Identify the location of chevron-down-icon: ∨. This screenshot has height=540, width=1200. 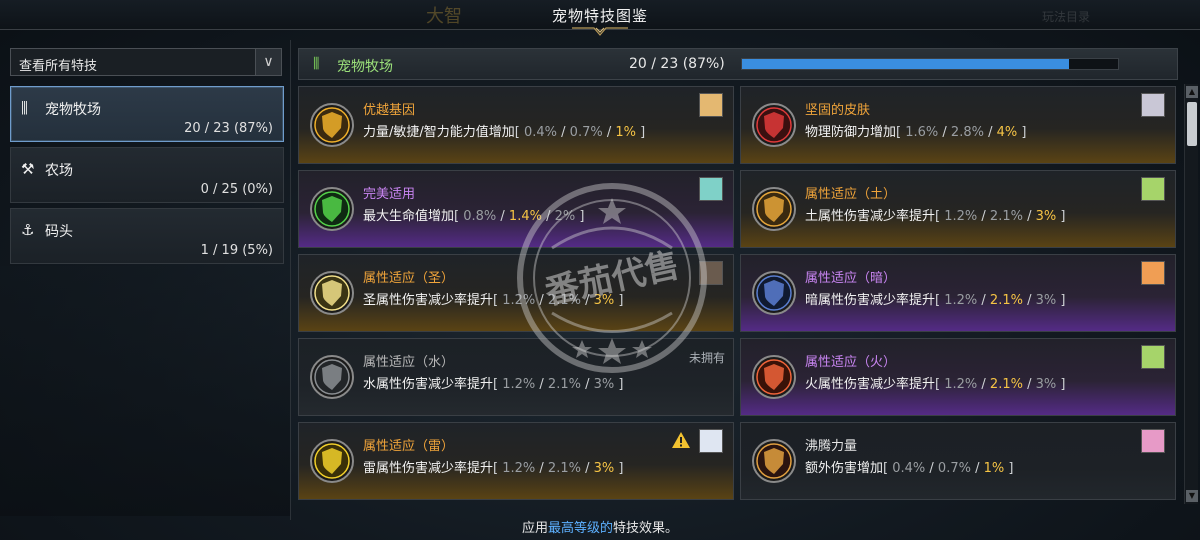
(268, 62).